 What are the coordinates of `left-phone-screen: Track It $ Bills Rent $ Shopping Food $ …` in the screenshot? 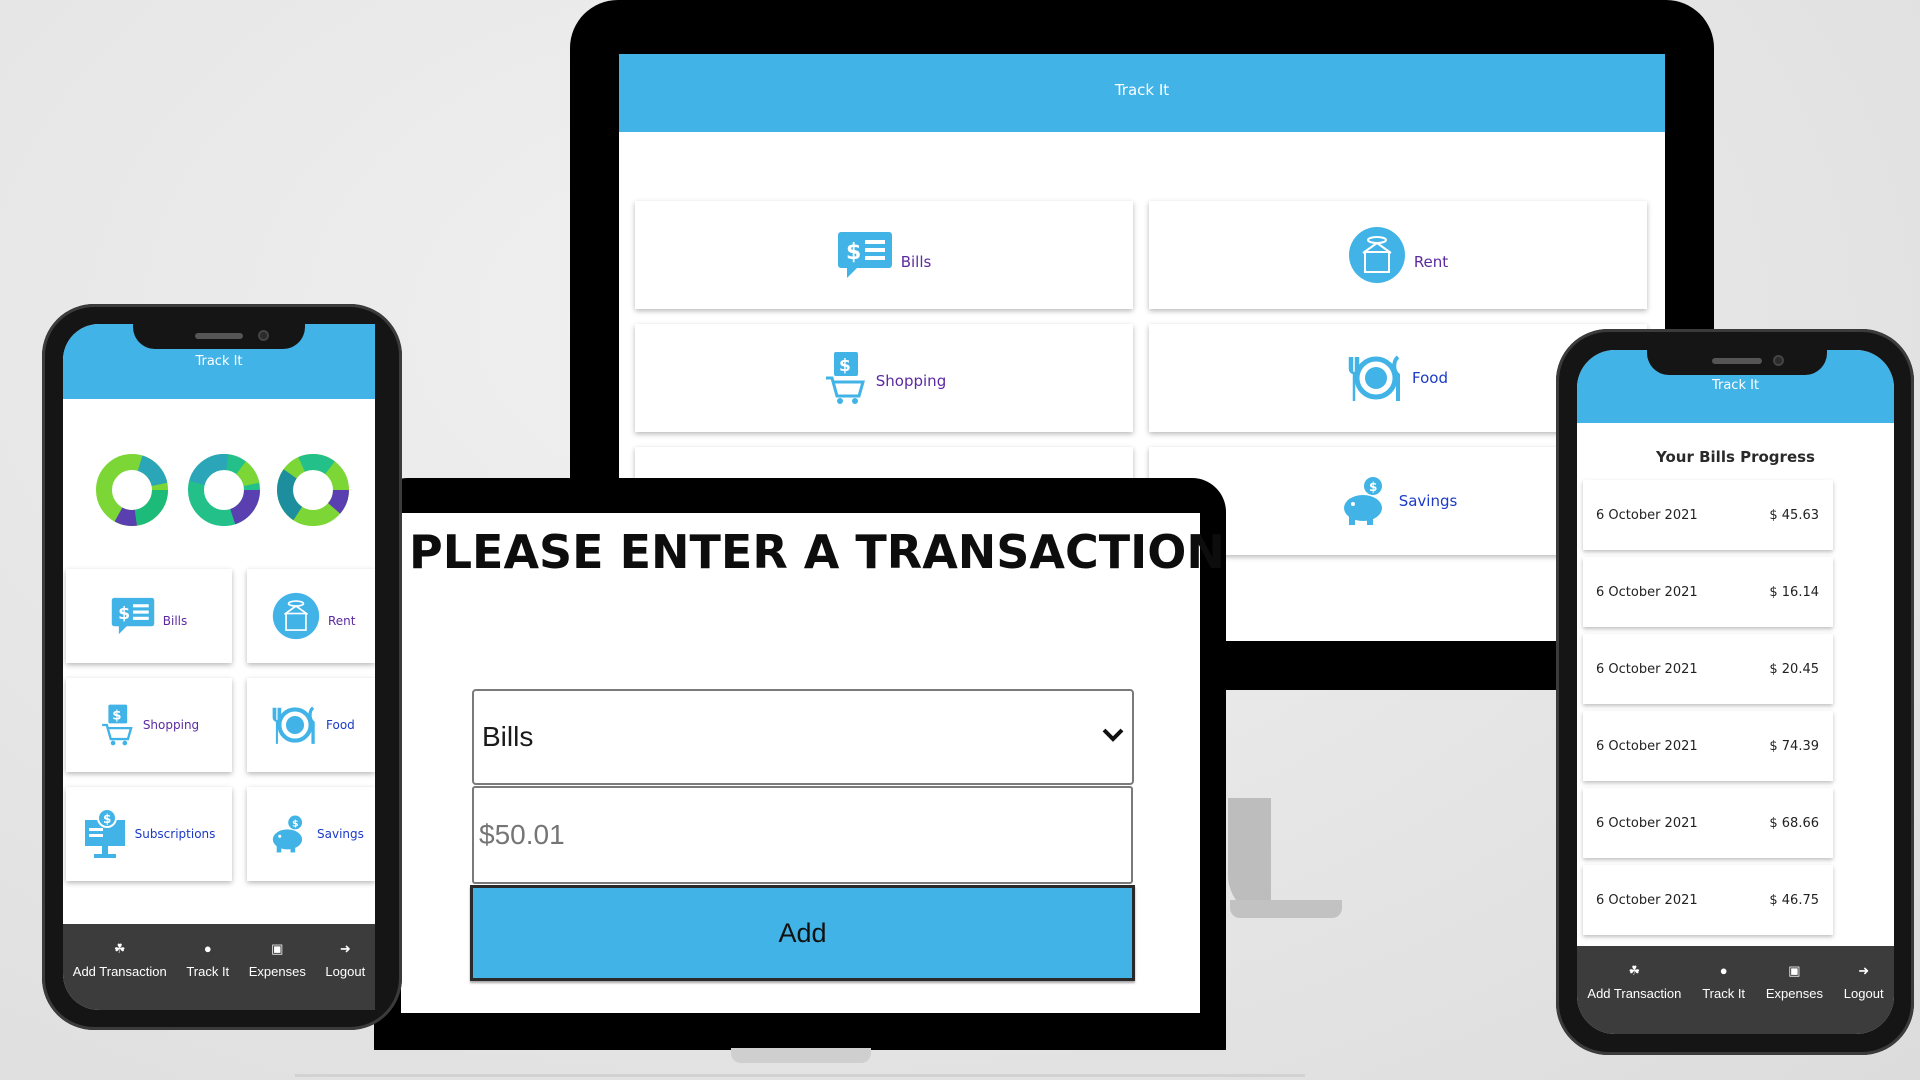 It's located at (219, 667).